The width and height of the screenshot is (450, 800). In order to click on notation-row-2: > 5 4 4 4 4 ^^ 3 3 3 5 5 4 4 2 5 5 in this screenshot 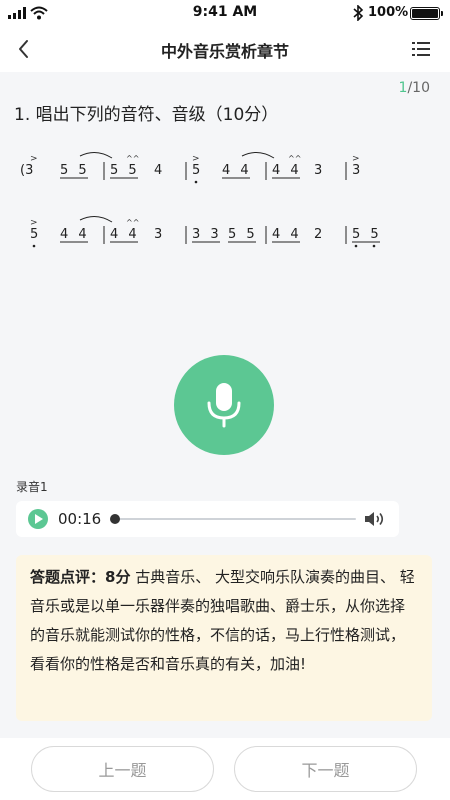, I will do `click(228, 234)`.